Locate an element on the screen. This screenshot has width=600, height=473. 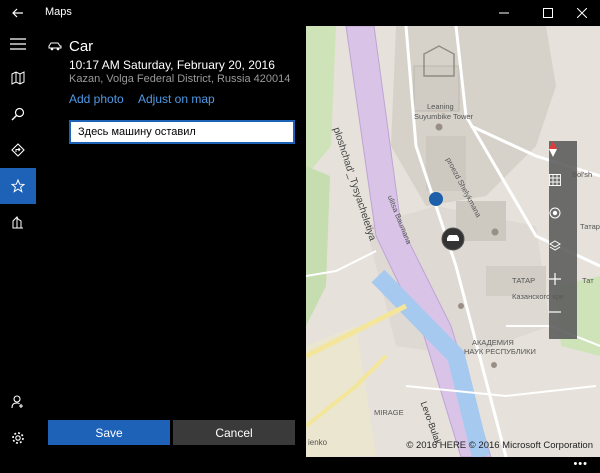
save-button: Save is located at coordinates (109, 432).